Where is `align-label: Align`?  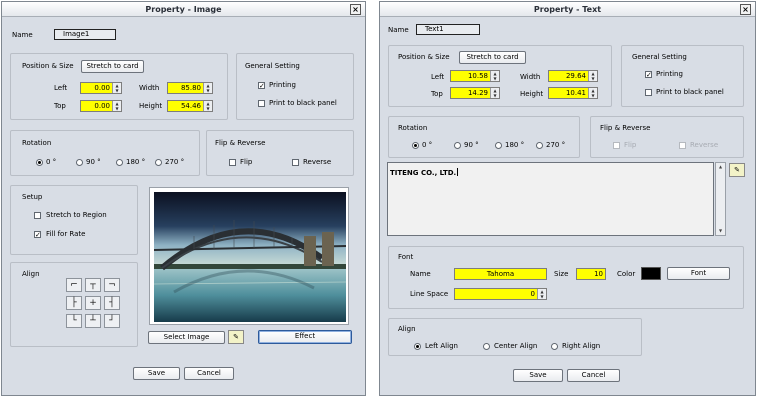 align-label: Align is located at coordinates (31, 274).